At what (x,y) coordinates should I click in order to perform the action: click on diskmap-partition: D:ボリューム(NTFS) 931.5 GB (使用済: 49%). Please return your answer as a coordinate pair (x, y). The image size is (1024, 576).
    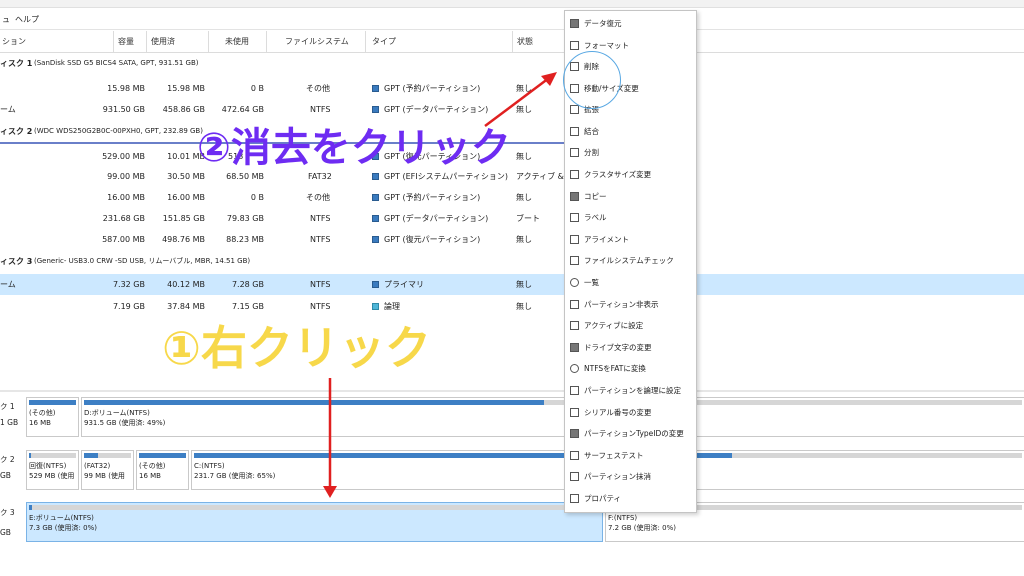
    Looking at the image, I should click on (552, 417).